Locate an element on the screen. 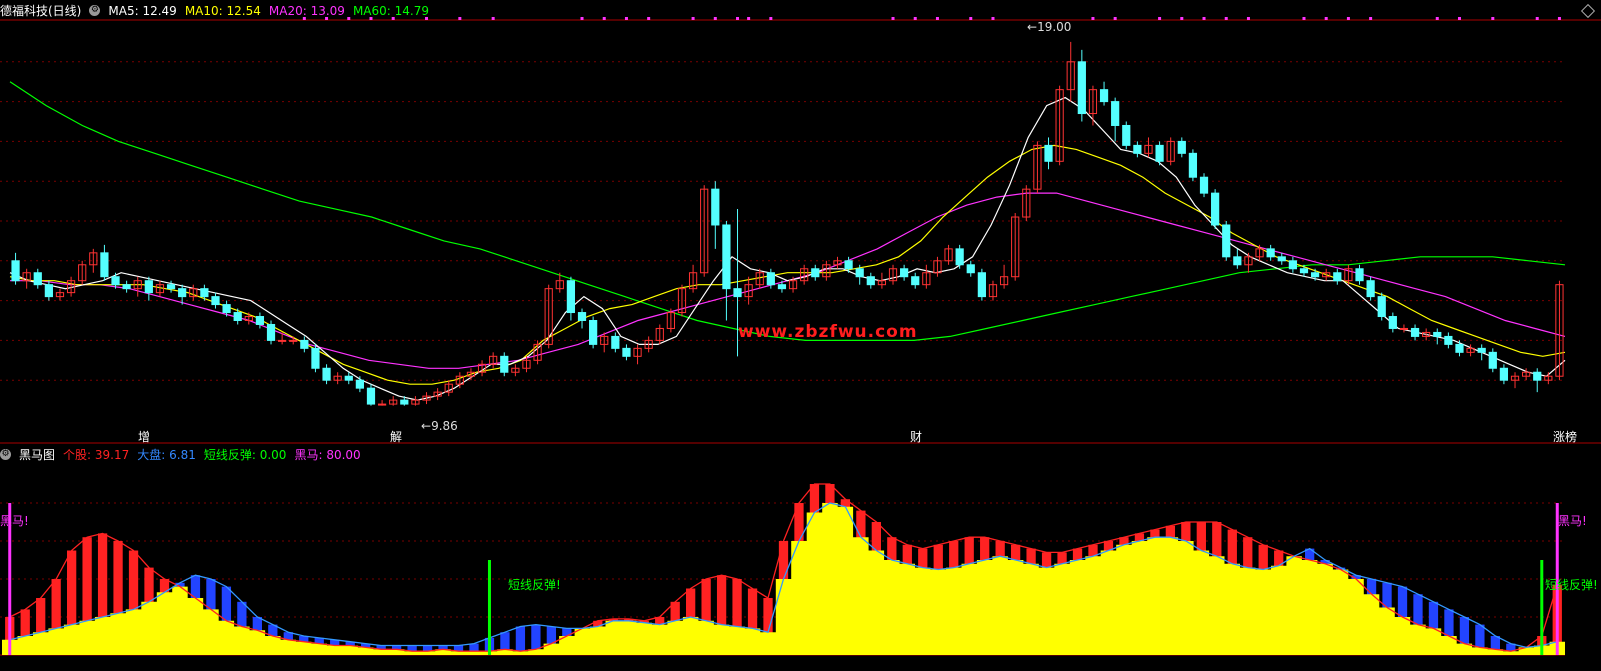 The width and height of the screenshot is (1601, 671). watermark: www.zbzfwu.com is located at coordinates (828, 332).